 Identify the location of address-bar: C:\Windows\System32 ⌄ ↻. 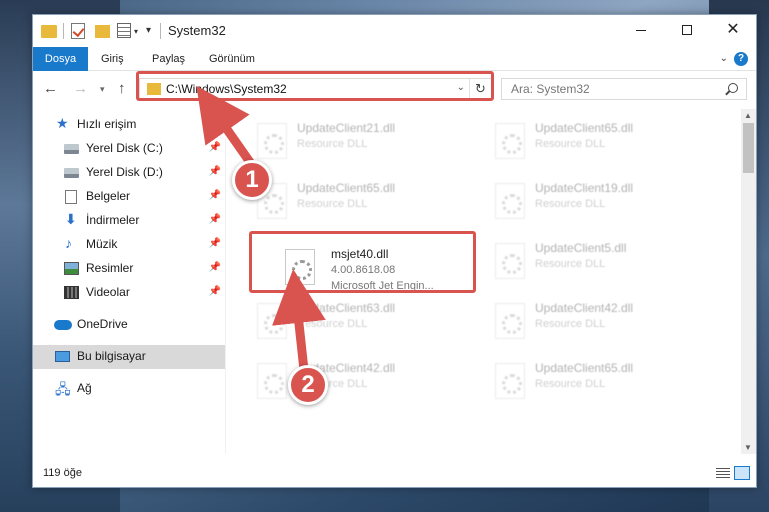
(315, 89).